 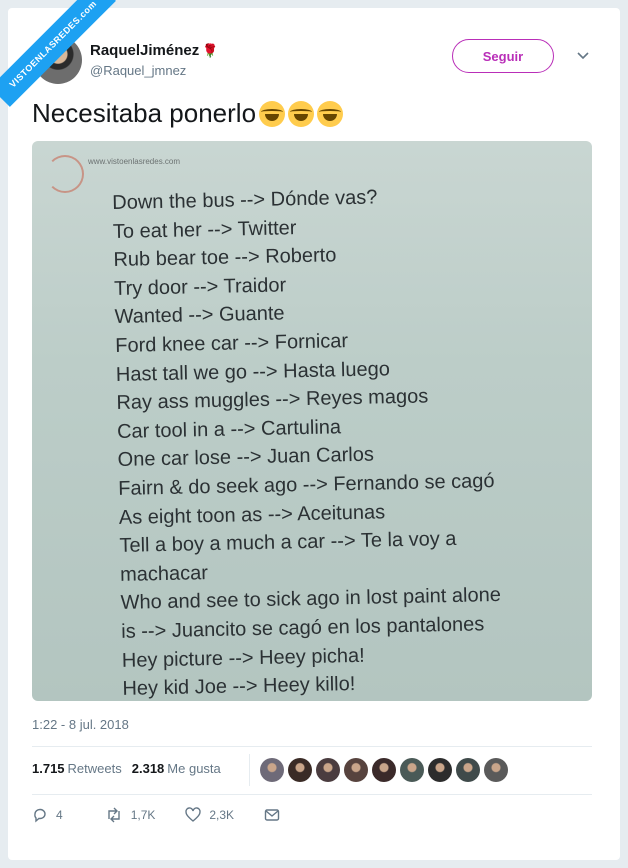 I want to click on rose-icon: 🌹, so click(x=210, y=50).